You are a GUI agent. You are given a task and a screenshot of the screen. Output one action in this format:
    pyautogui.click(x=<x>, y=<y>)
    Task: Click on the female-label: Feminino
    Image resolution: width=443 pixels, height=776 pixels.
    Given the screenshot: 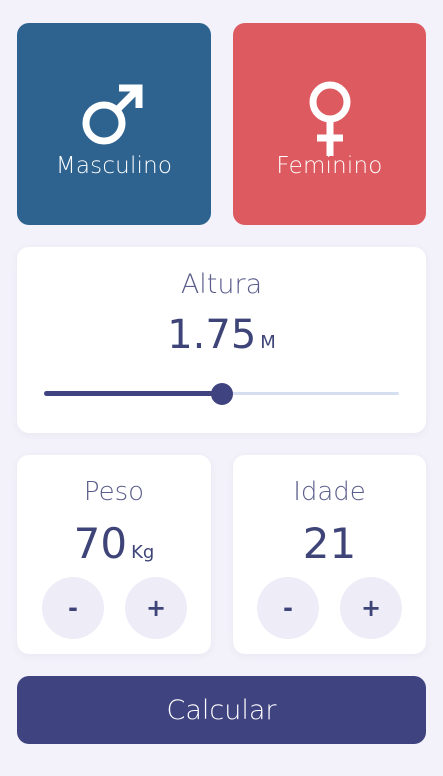 What is the action you would take?
    pyautogui.click(x=329, y=166)
    